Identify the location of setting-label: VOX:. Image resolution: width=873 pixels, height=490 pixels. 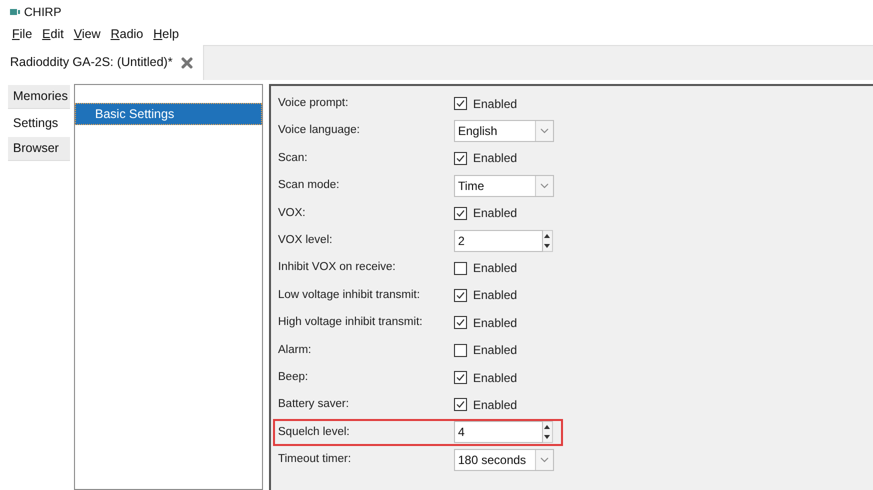
(292, 213).